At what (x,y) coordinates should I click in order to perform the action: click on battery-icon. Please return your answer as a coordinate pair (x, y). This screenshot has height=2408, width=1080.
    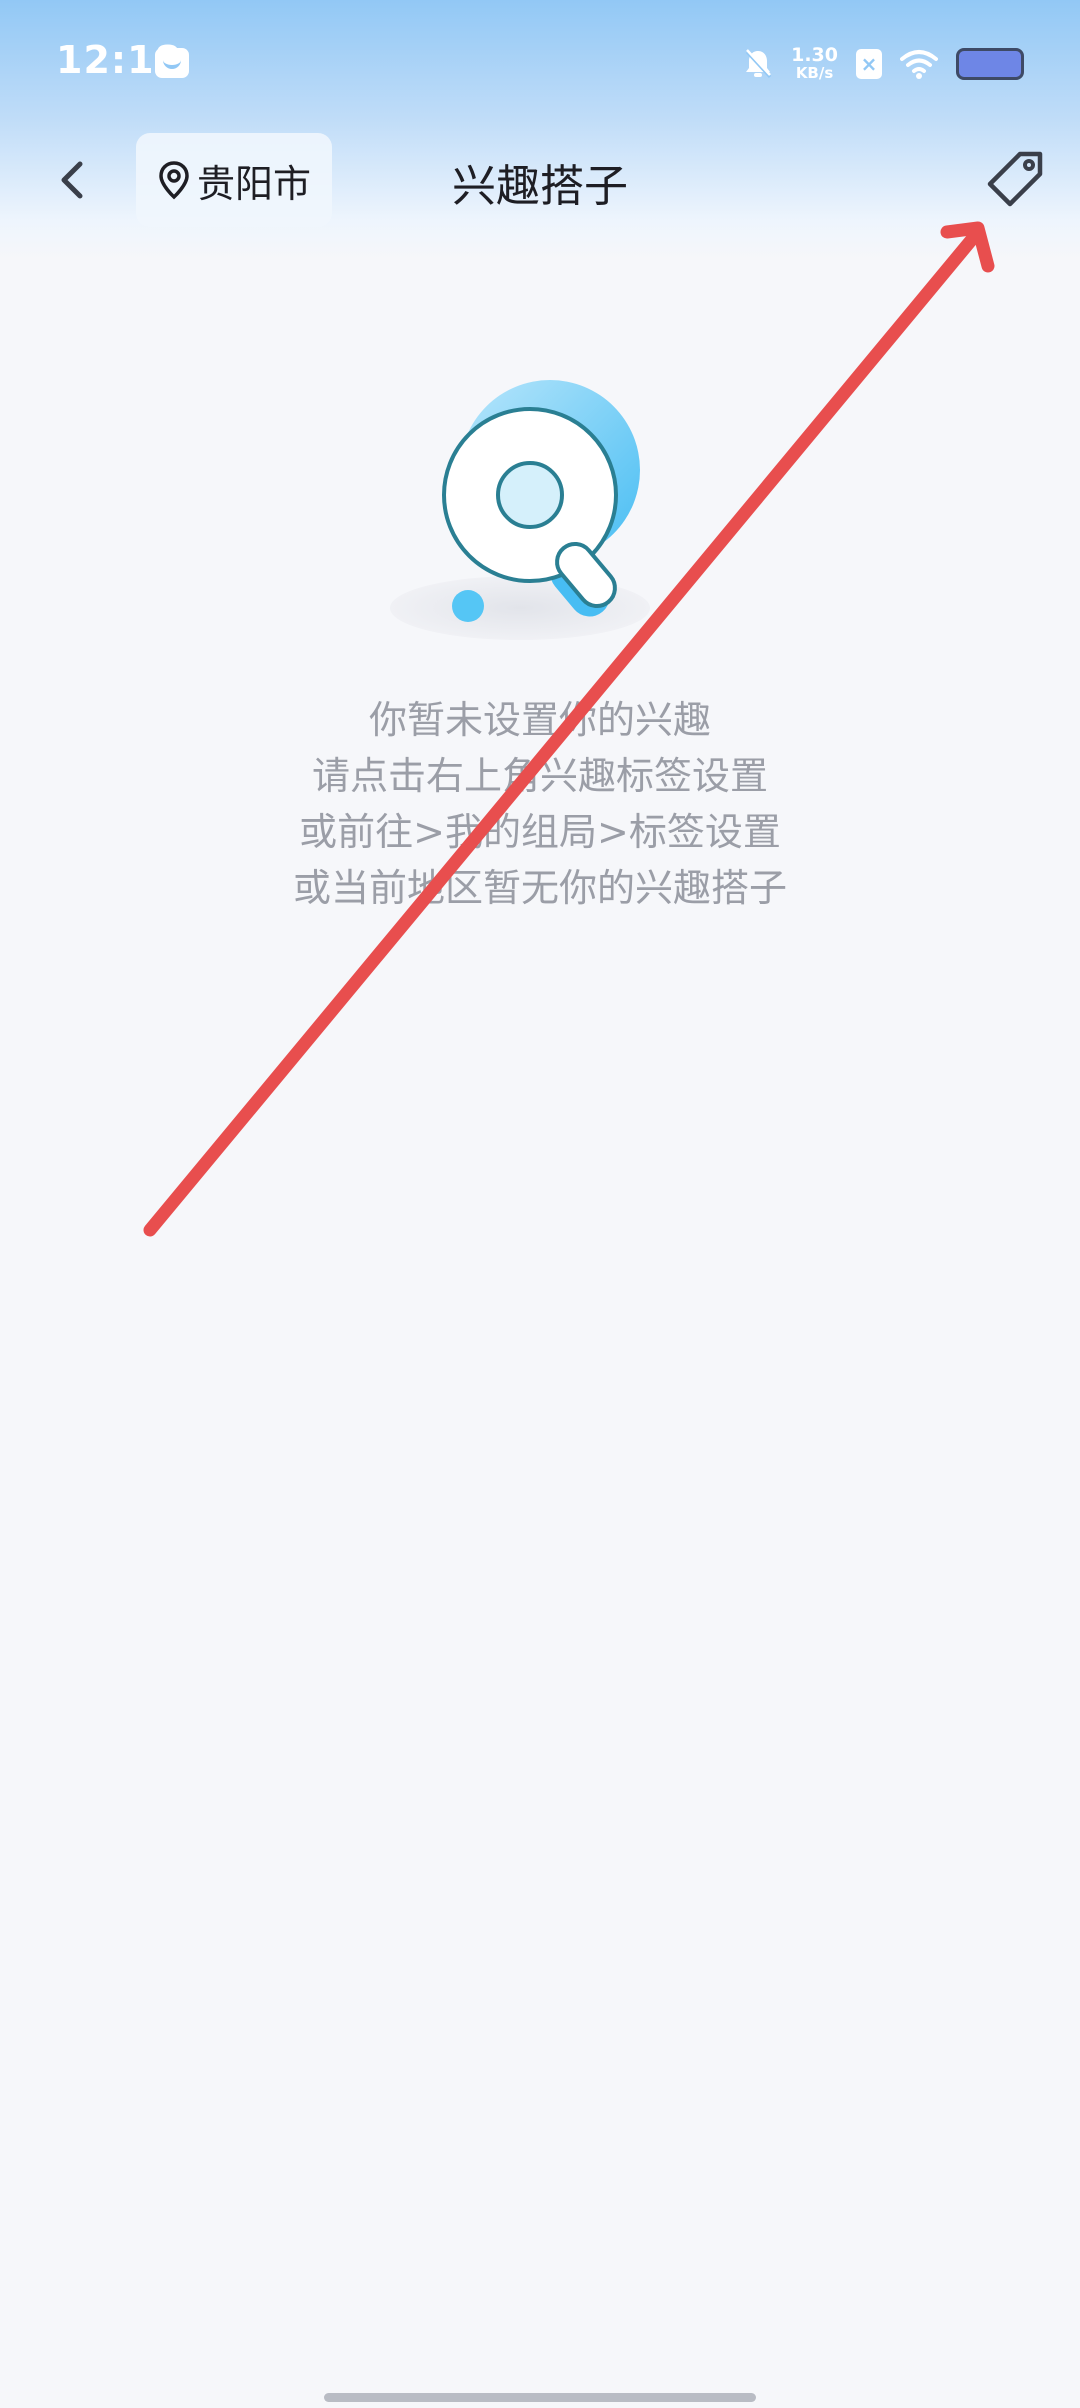
    Looking at the image, I should click on (990, 64).